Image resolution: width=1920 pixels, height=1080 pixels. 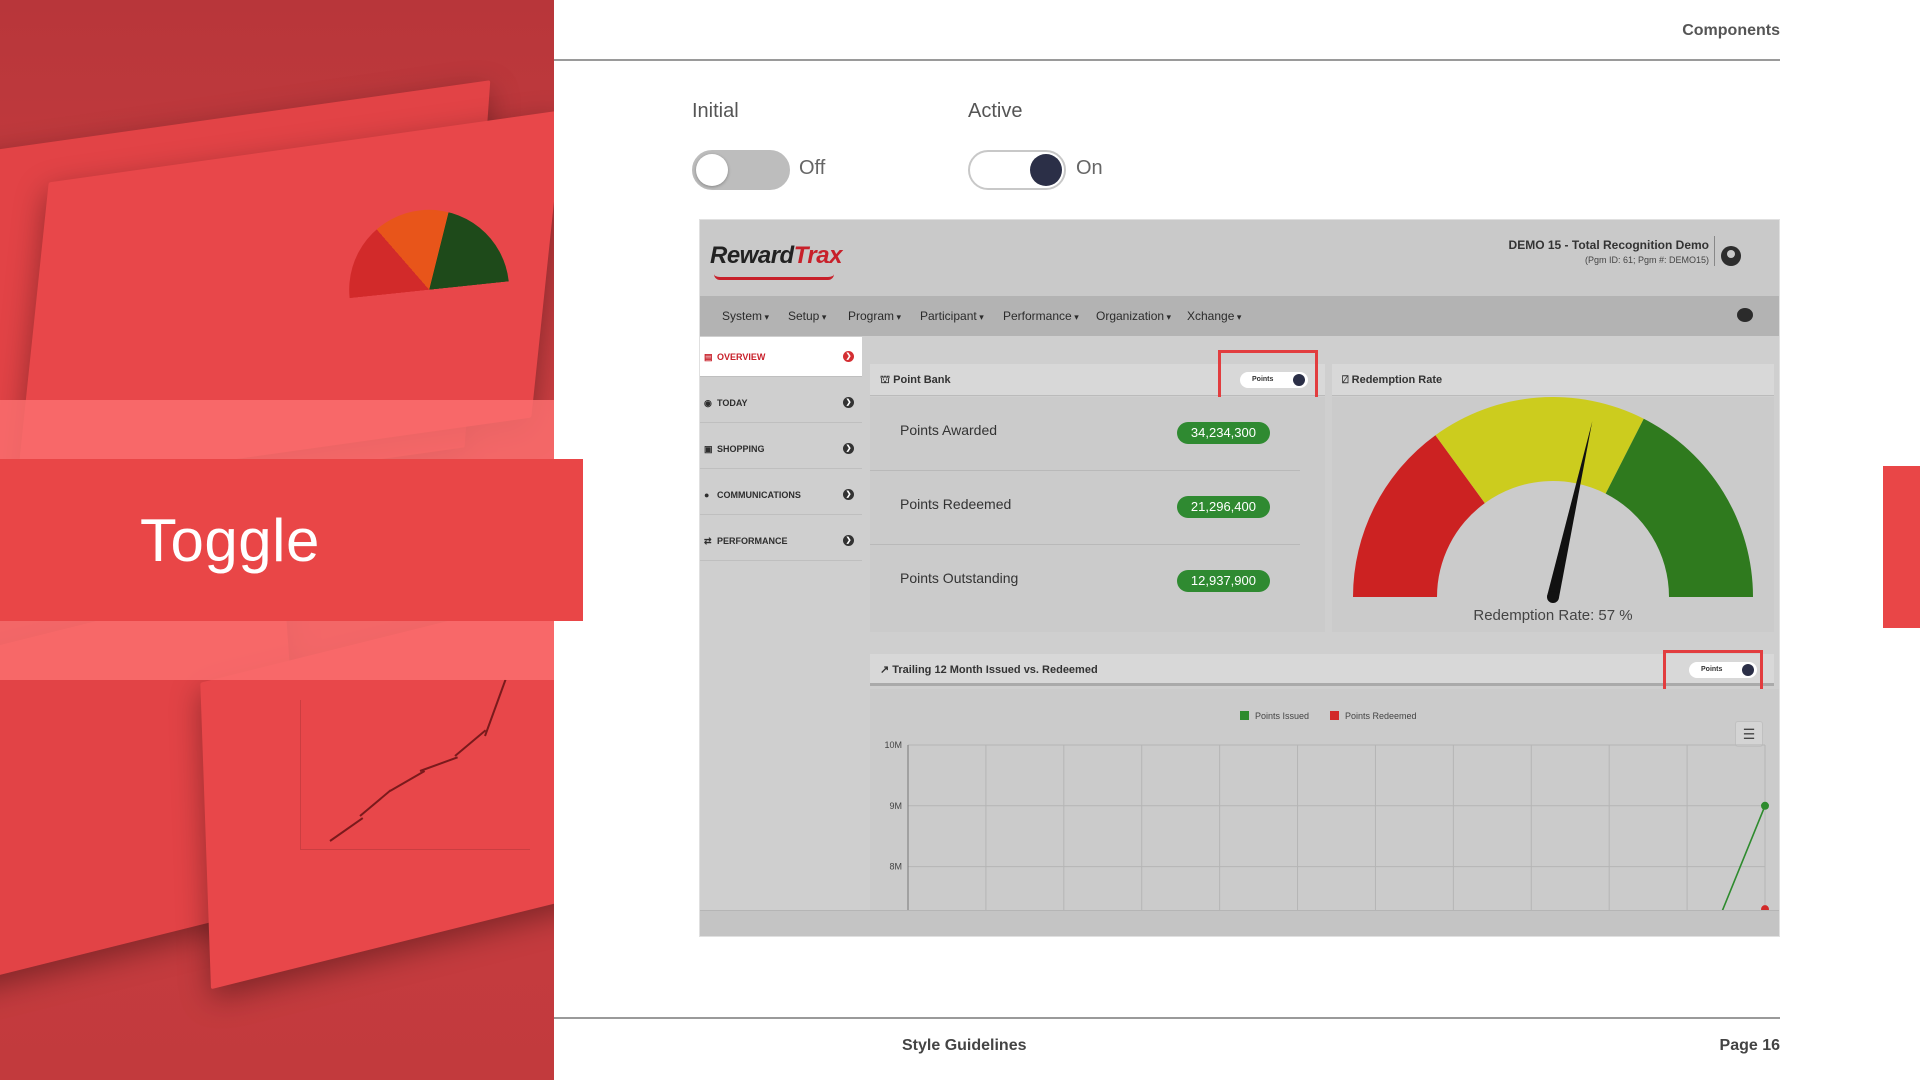 I want to click on section-title: Components, so click(x=1731, y=30).